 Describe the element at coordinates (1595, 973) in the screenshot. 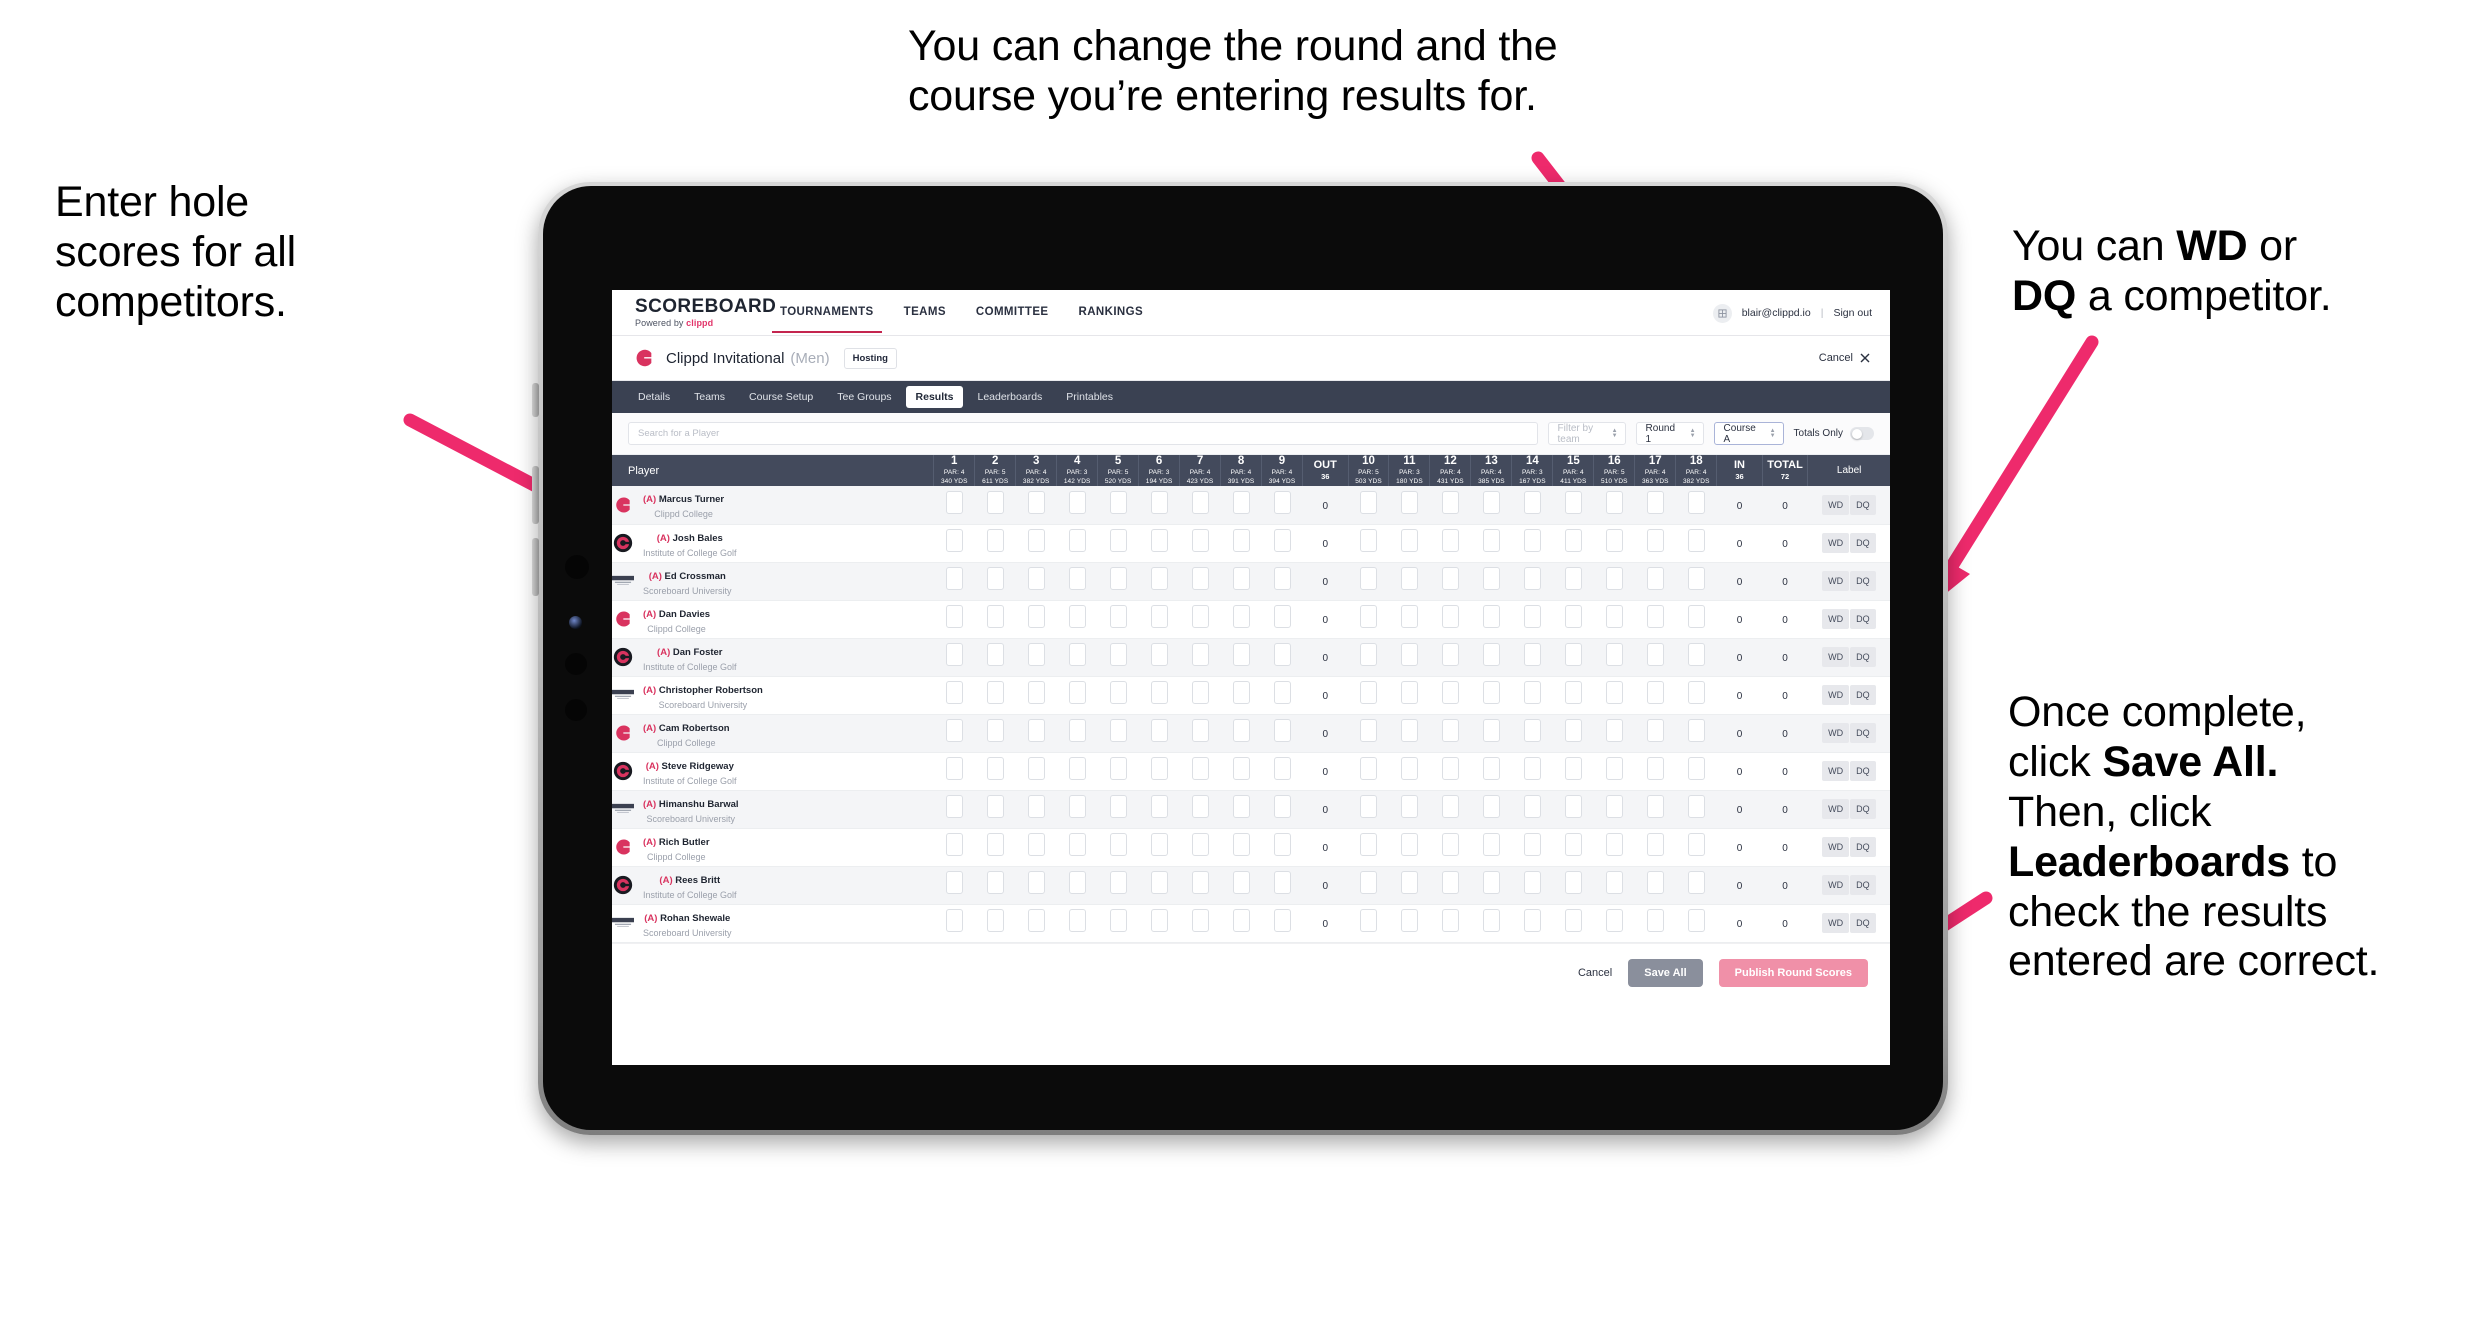

I see `cancel-button: Cancel` at that location.